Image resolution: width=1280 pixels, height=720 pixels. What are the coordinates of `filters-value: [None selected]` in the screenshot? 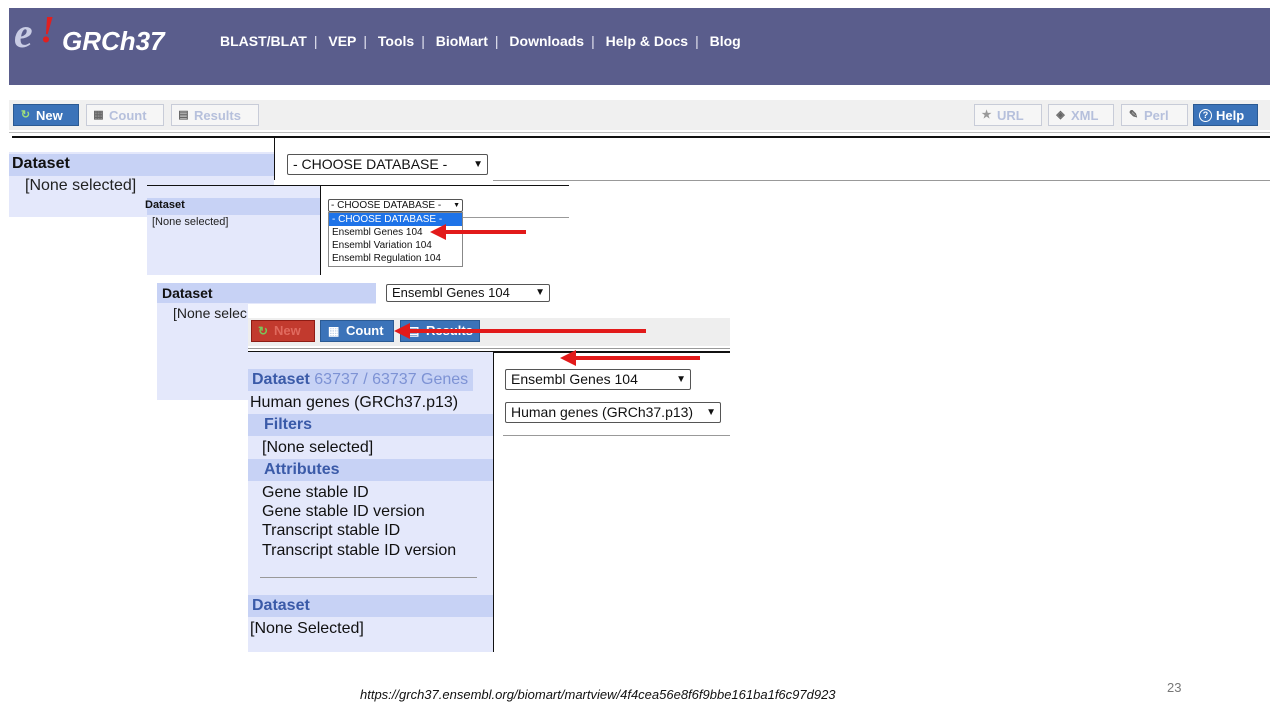 It's located at (318, 447).